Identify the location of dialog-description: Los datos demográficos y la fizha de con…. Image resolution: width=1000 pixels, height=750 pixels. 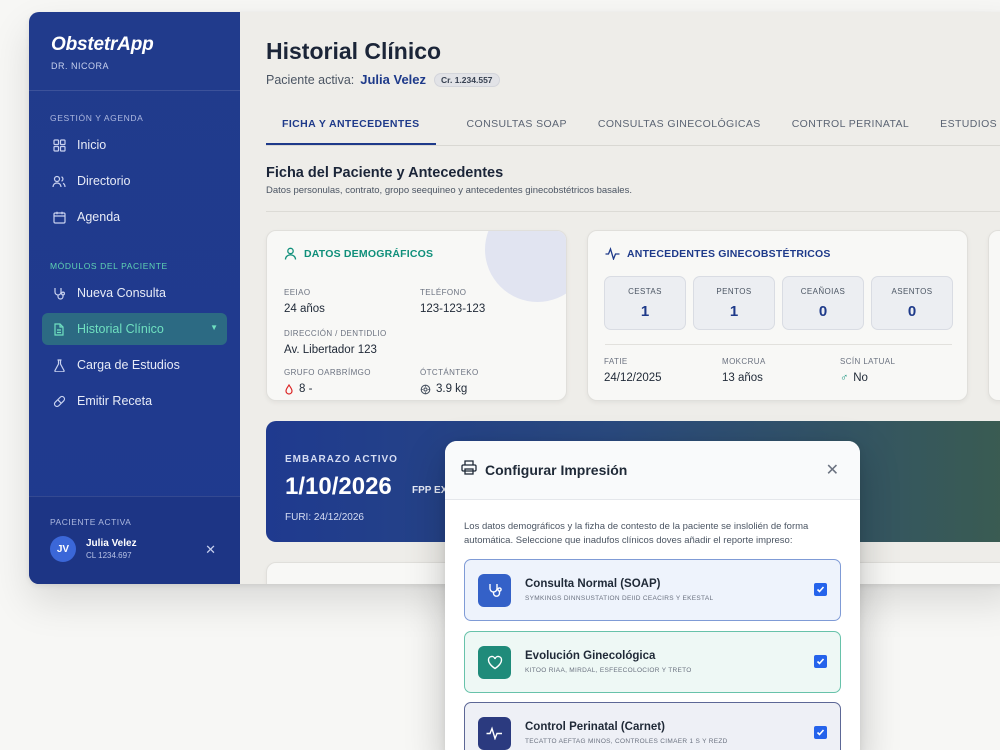
(636, 533).